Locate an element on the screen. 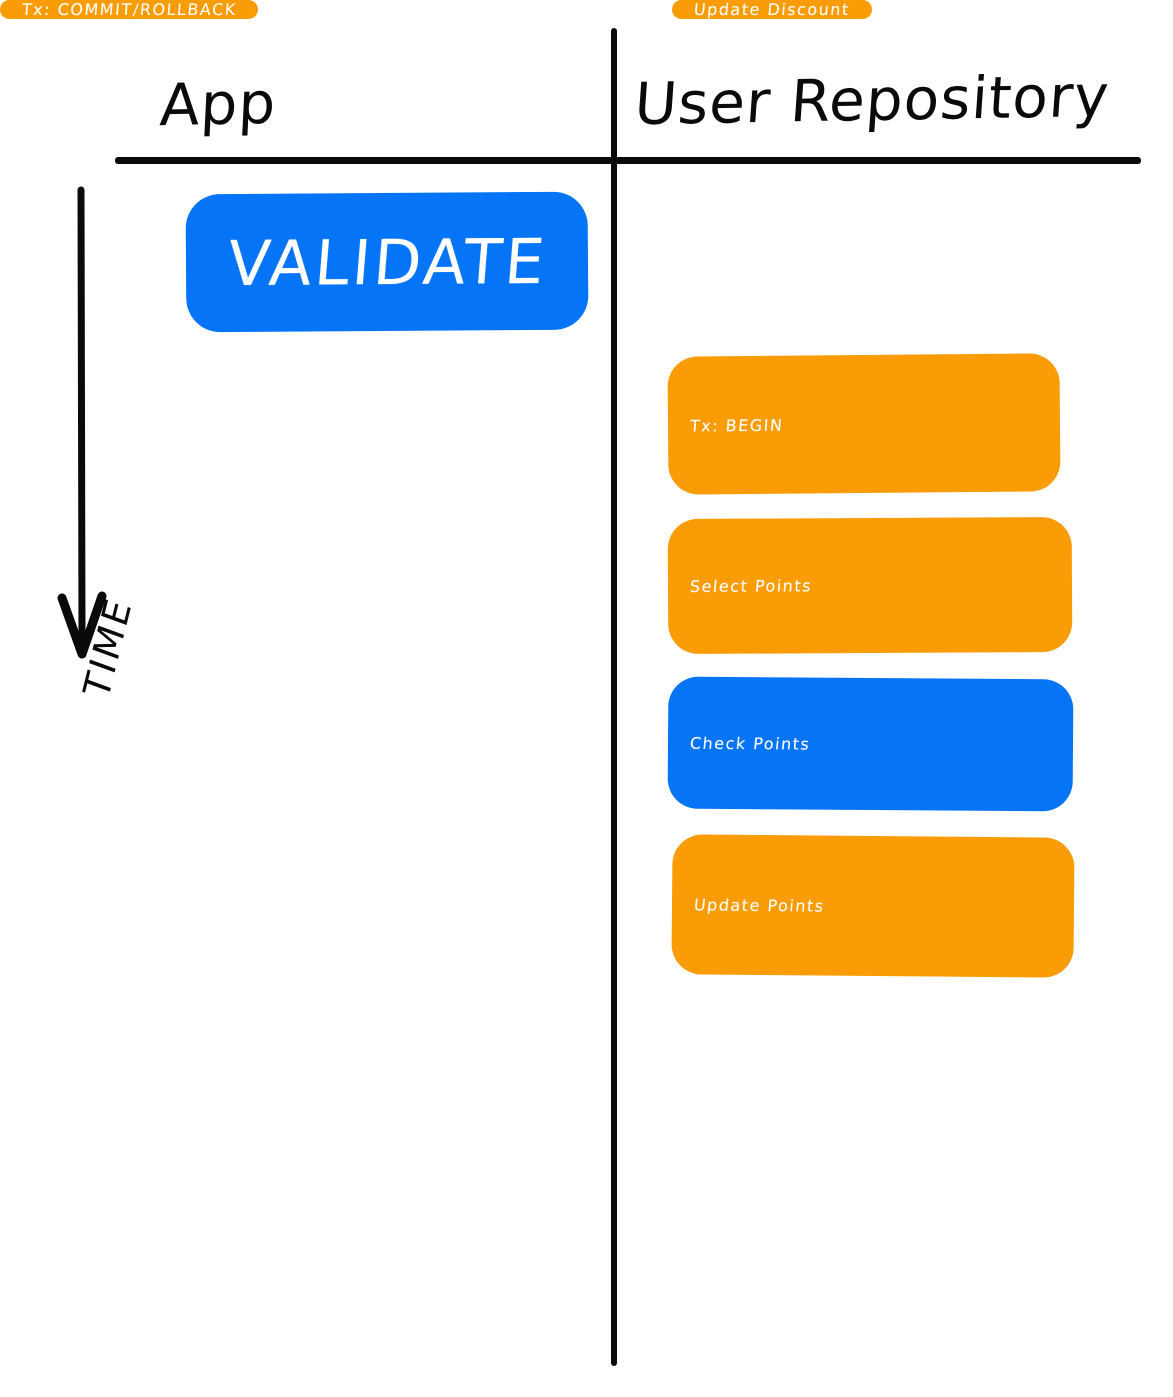 This screenshot has width=1173, height=1397. node-update-discount: Update Discount is located at coordinates (772, 9).